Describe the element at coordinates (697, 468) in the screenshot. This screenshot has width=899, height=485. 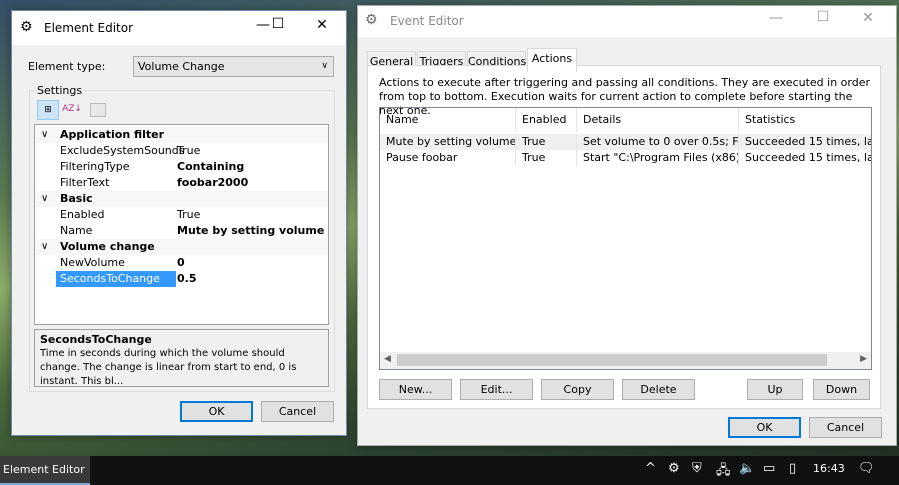
I see `security-shield-icon: ⛨` at that location.